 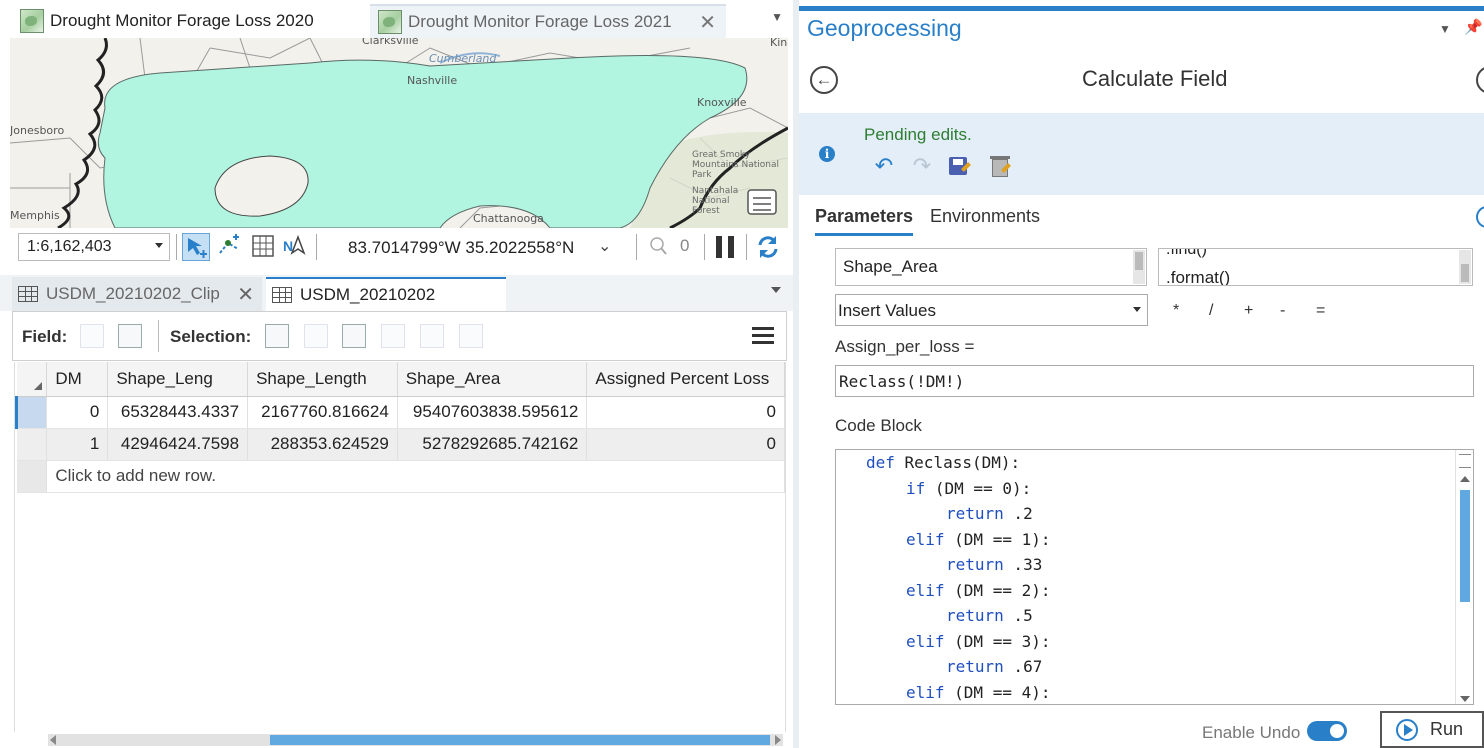 I want to click on helpers-list: .find() .format(), so click(x=1315, y=267).